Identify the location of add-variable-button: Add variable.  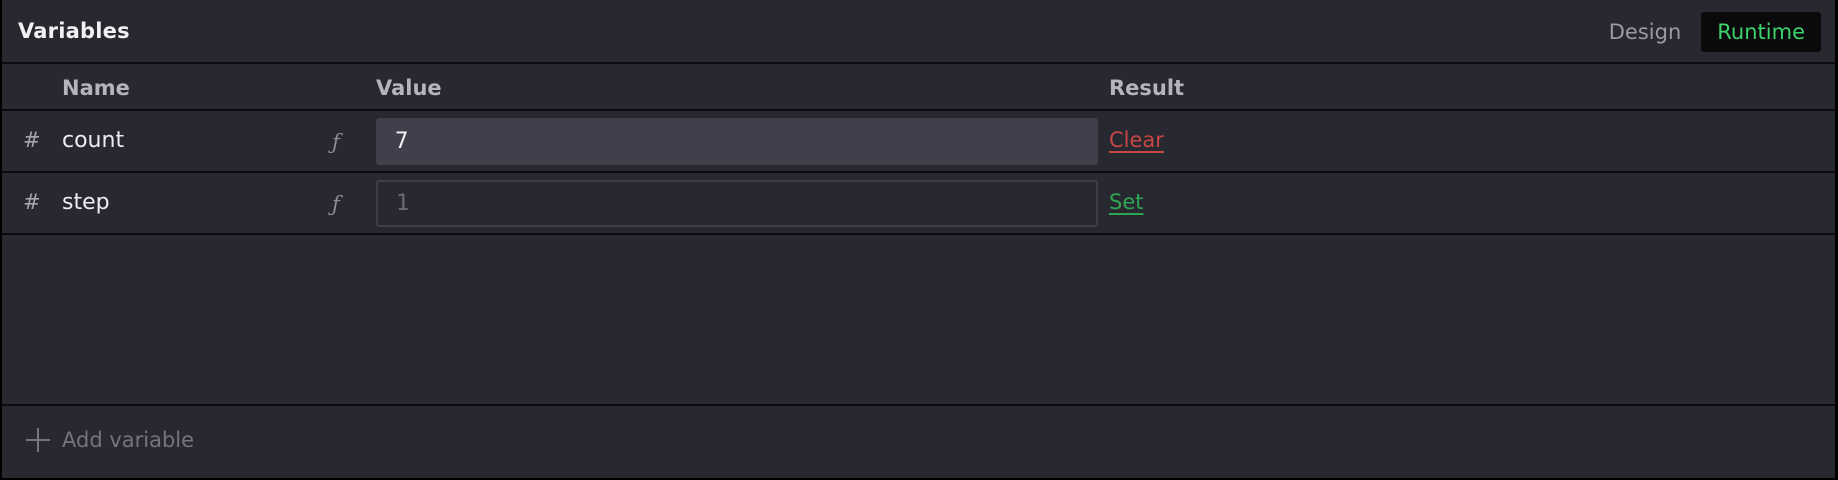
(110, 440).